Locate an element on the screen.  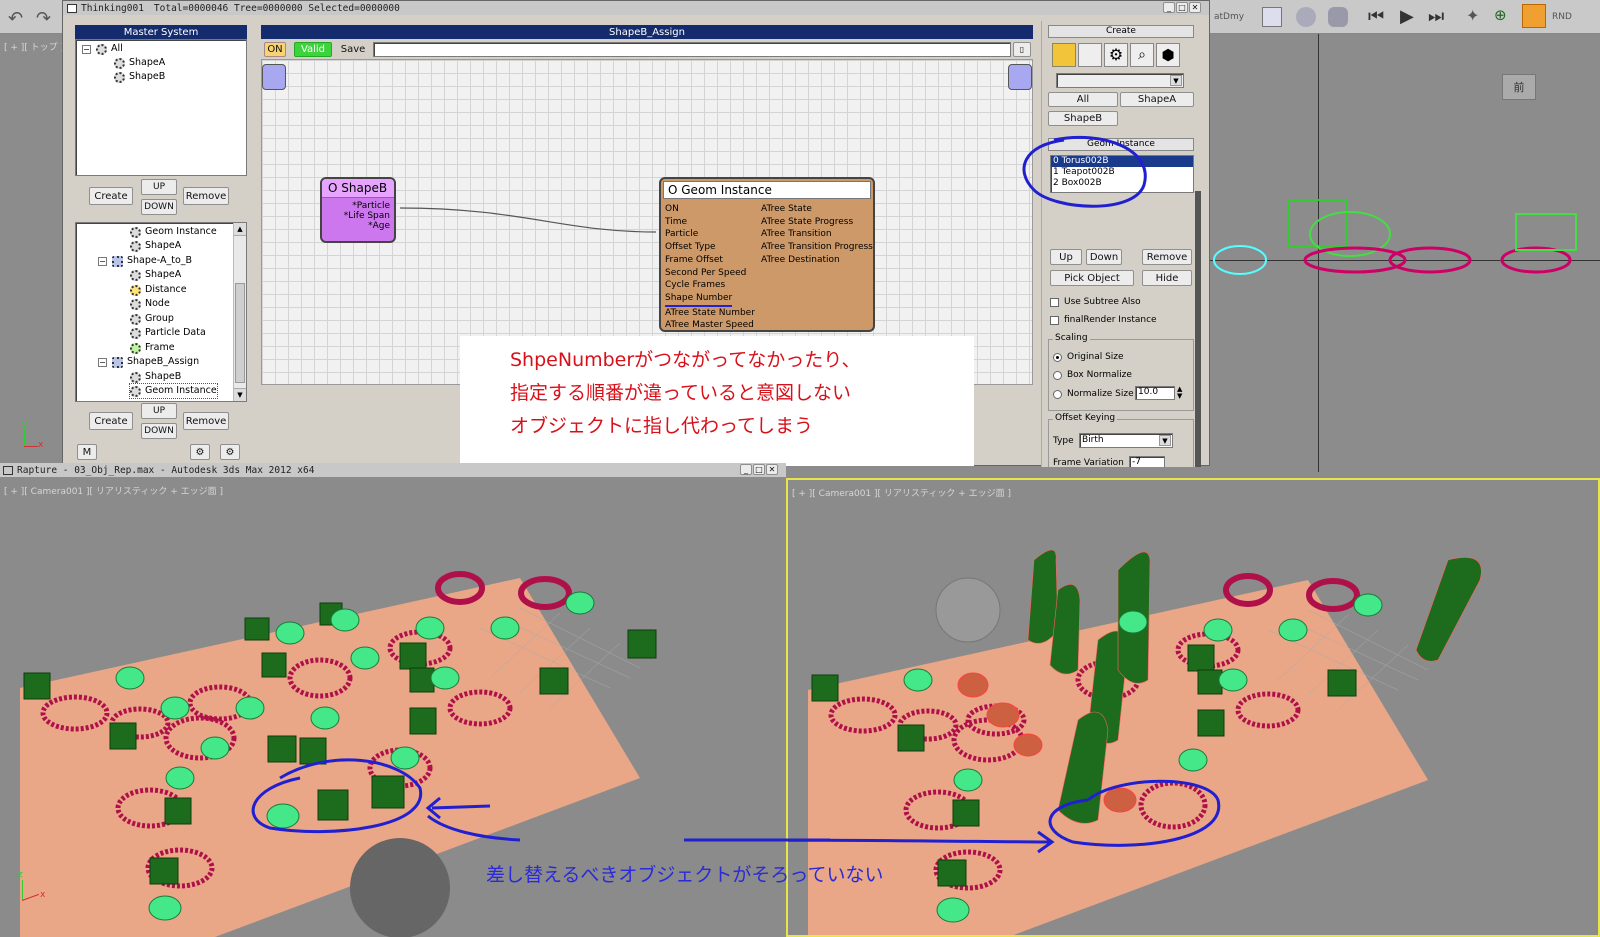
on-toggle: ON is located at coordinates (275, 49).